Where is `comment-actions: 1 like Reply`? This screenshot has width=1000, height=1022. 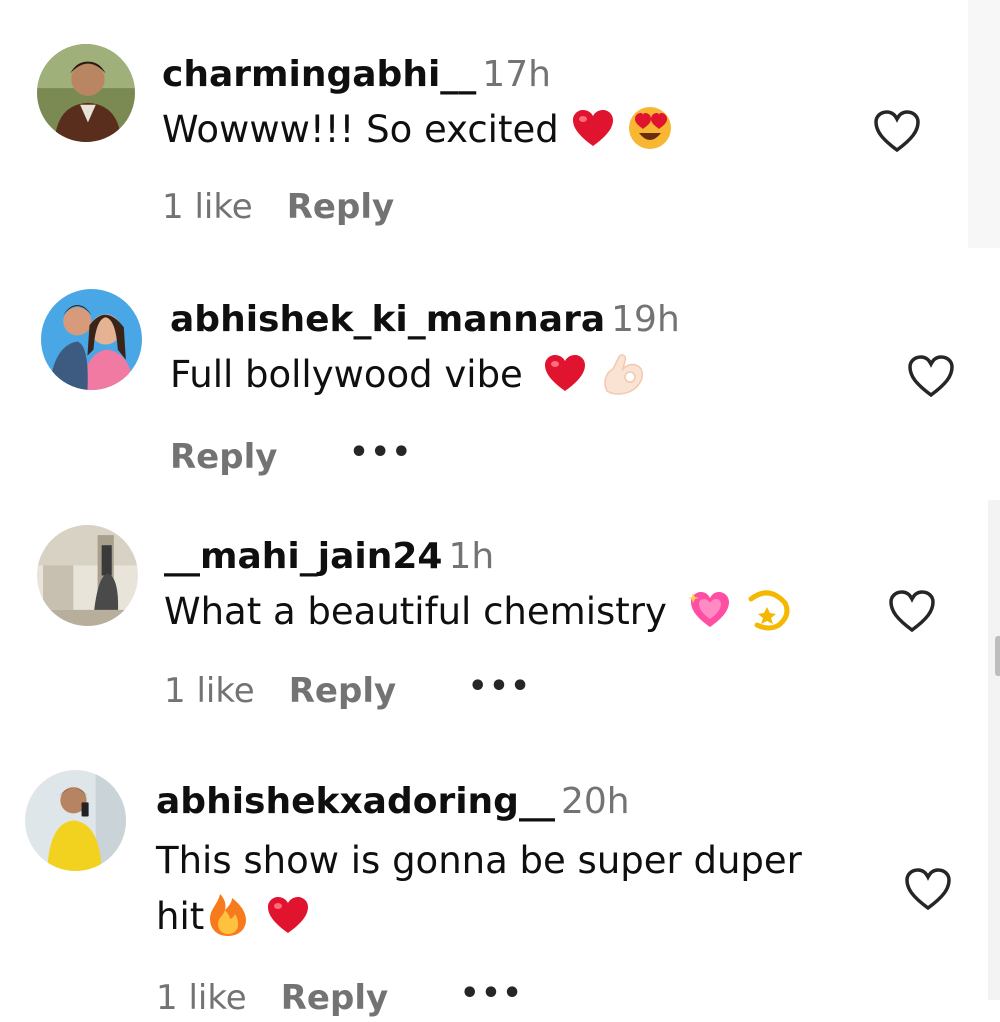 comment-actions: 1 like Reply is located at coordinates (295, 207).